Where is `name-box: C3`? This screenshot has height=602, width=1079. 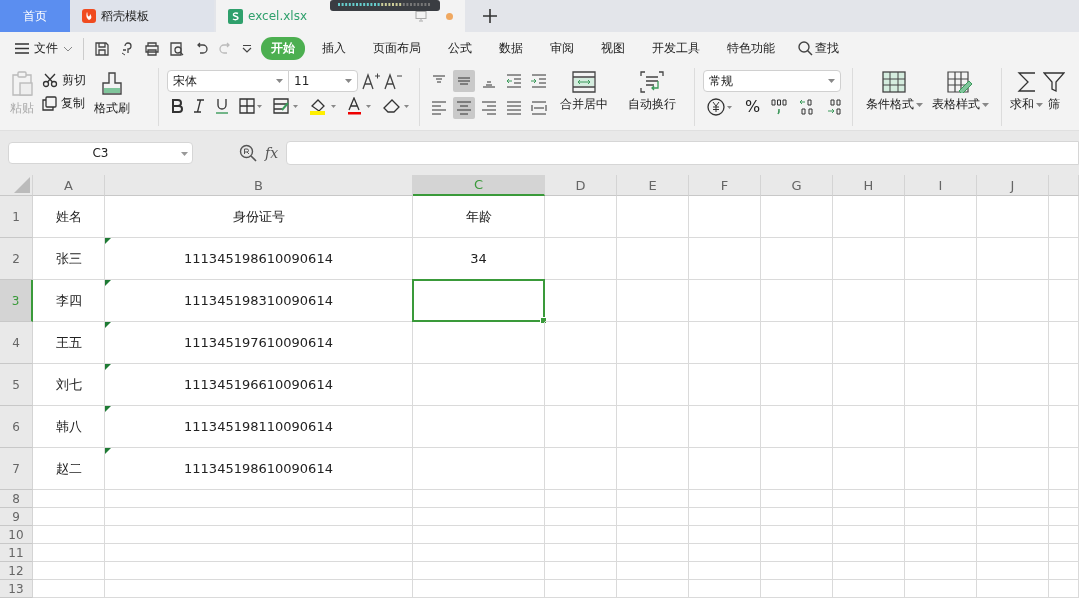 name-box: C3 is located at coordinates (100, 153).